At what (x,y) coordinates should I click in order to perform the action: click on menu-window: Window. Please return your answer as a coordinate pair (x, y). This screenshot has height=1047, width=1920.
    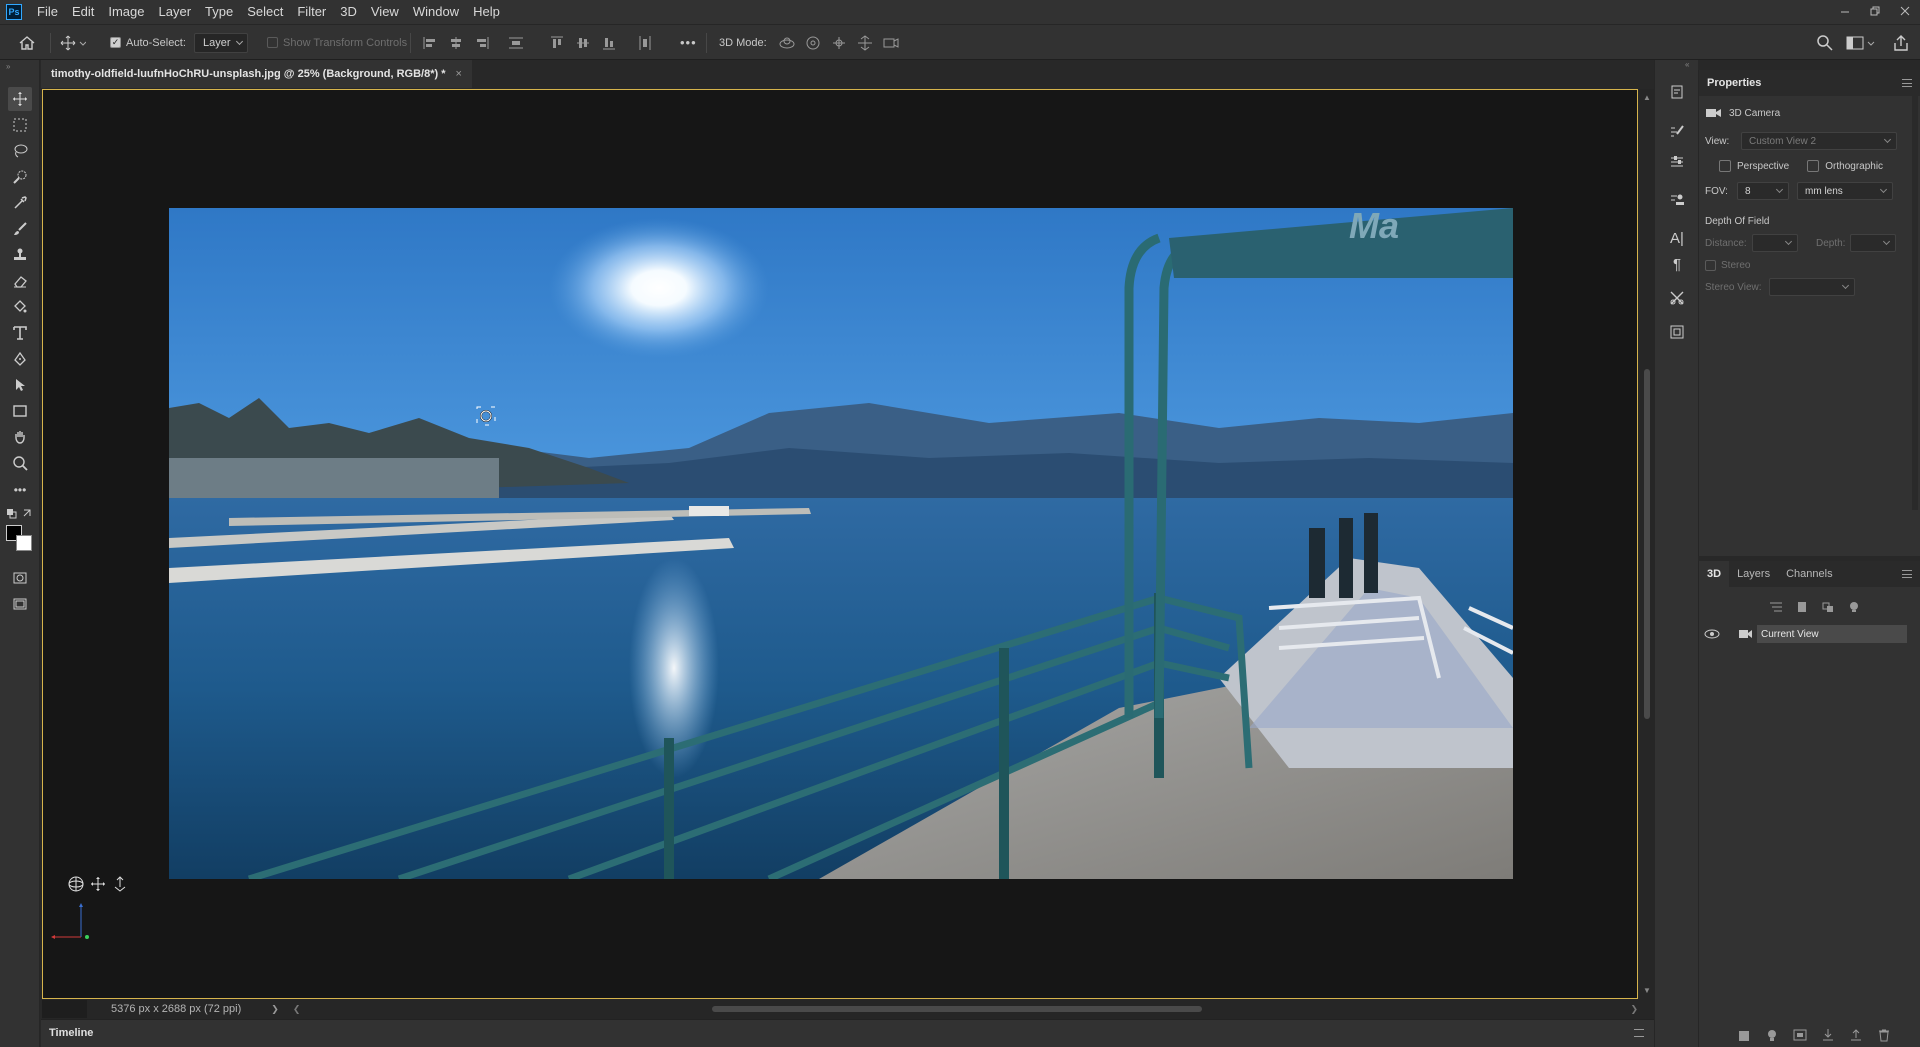
    Looking at the image, I should click on (436, 12).